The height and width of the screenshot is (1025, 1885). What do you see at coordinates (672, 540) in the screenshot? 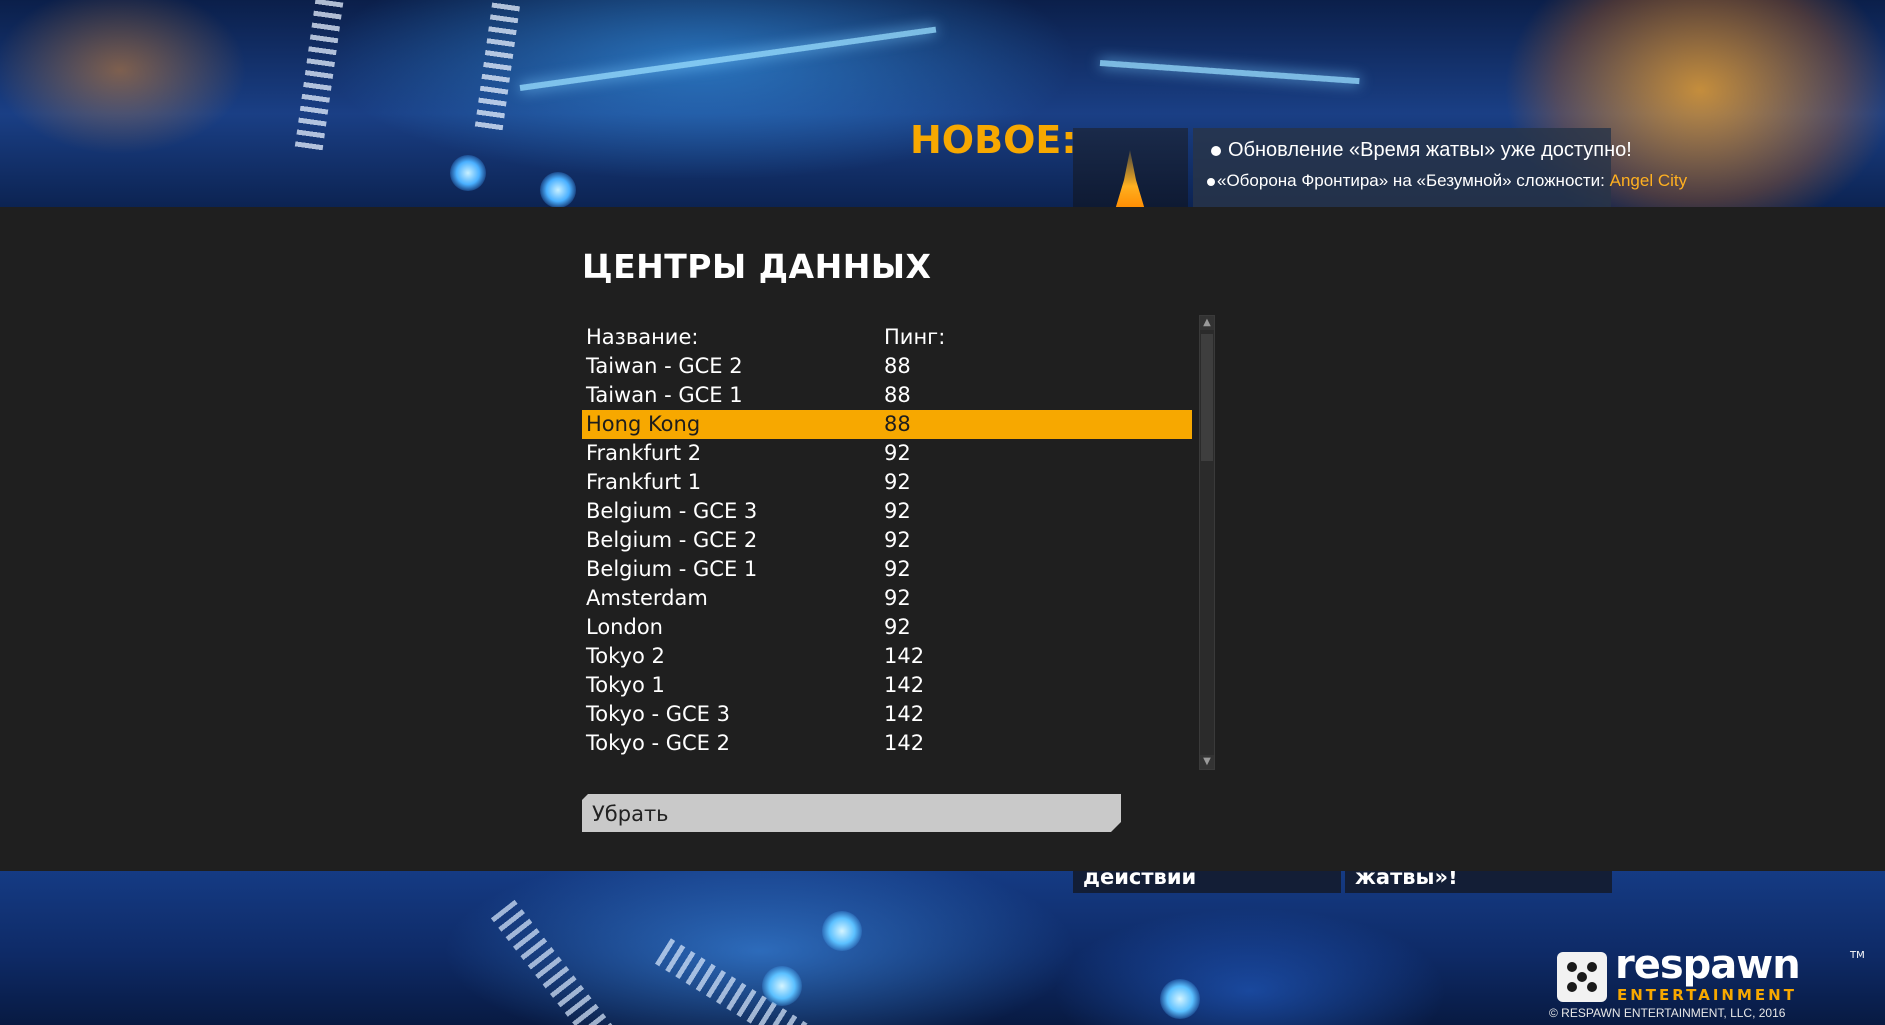
I see `datacenter-name: Belgium - GCE 2` at bounding box center [672, 540].